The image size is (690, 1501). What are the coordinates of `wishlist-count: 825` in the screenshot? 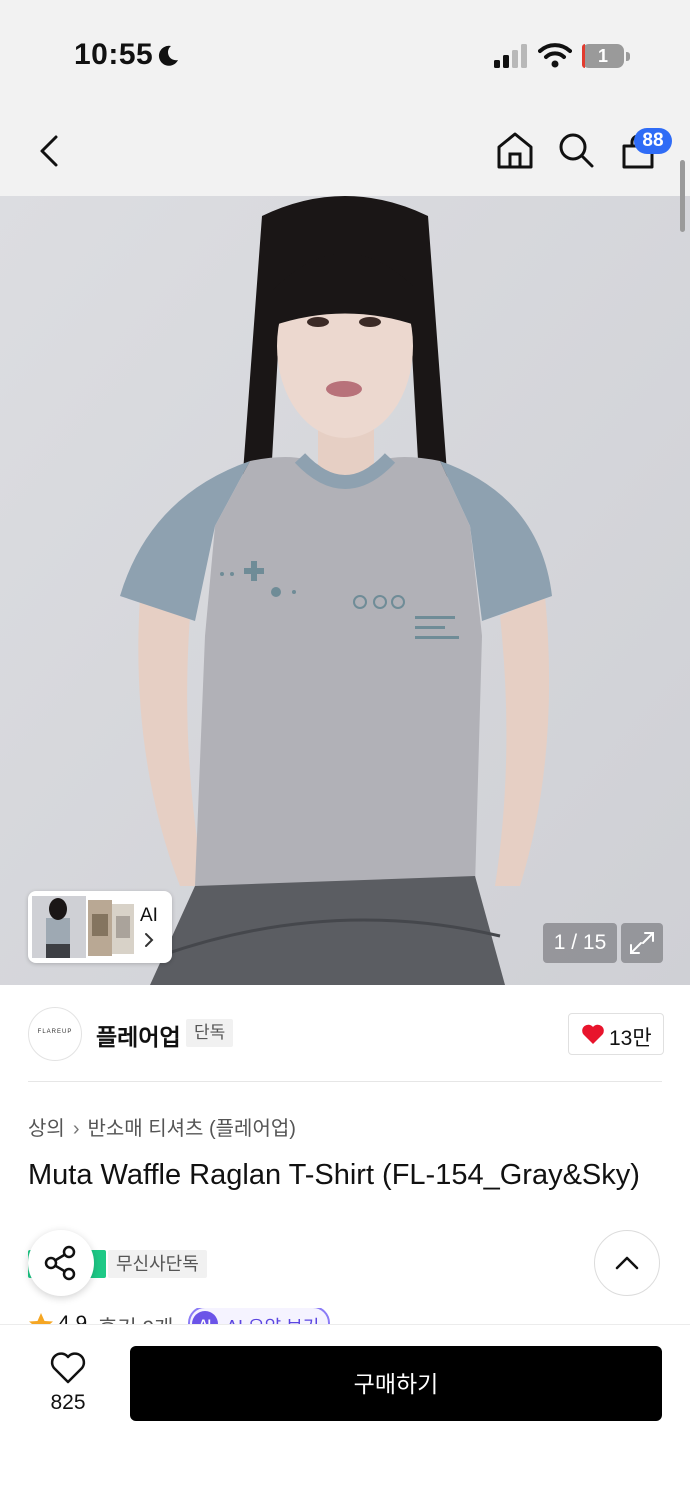 It's located at (68, 1402).